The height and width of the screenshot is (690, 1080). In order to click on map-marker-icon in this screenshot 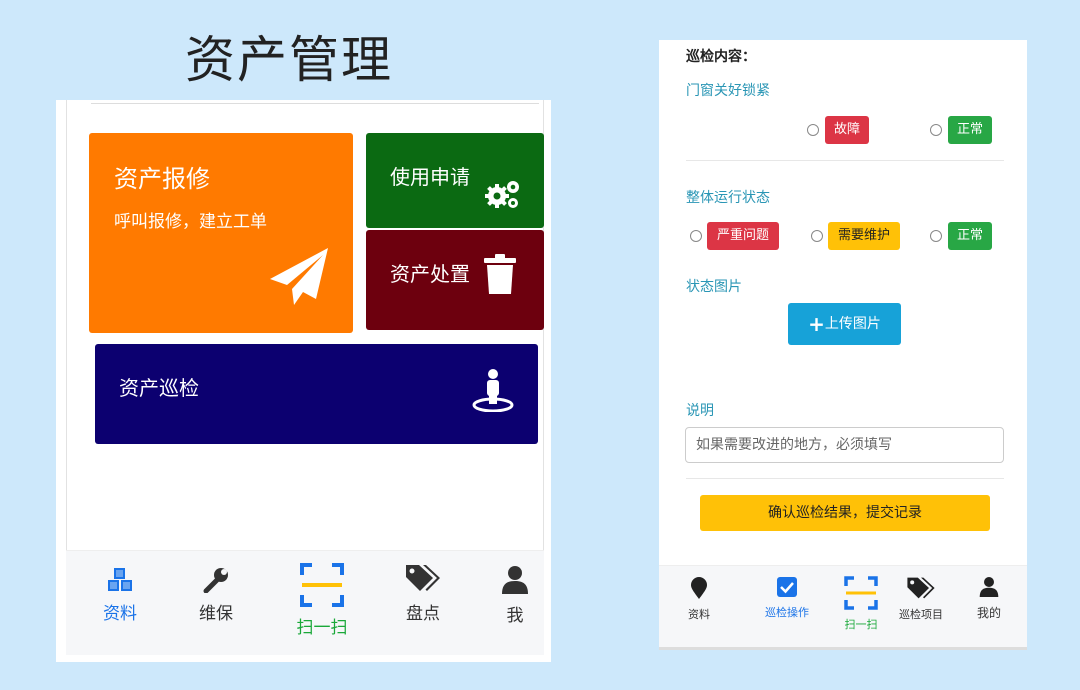, I will do `click(699, 588)`.